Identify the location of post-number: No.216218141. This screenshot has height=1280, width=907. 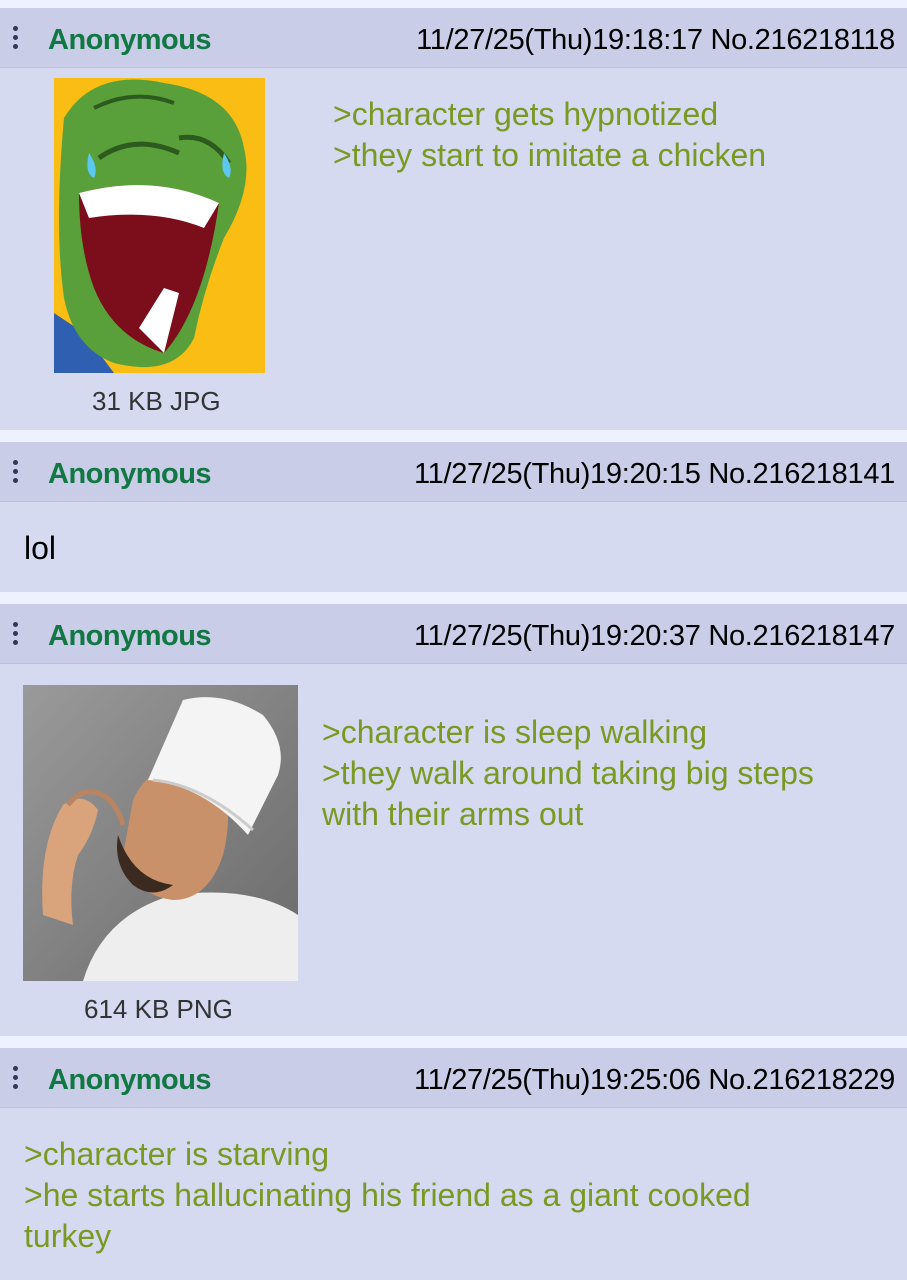
(801, 474).